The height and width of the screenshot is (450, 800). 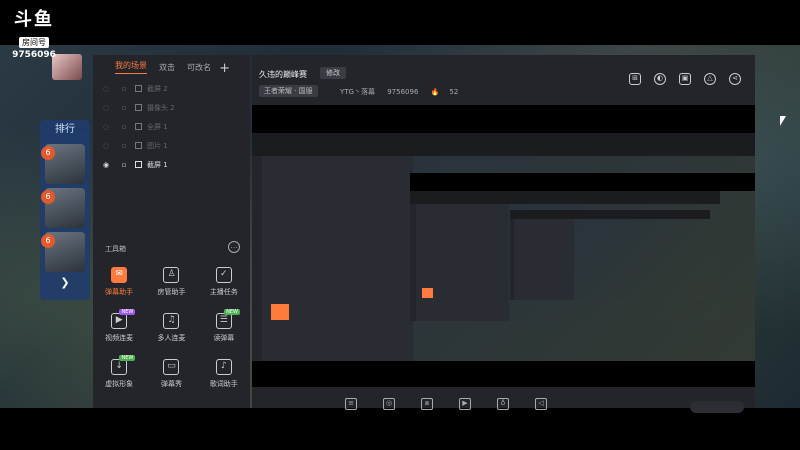 What do you see at coordinates (465, 404) in the screenshot?
I see `play-icon: ▶` at bounding box center [465, 404].